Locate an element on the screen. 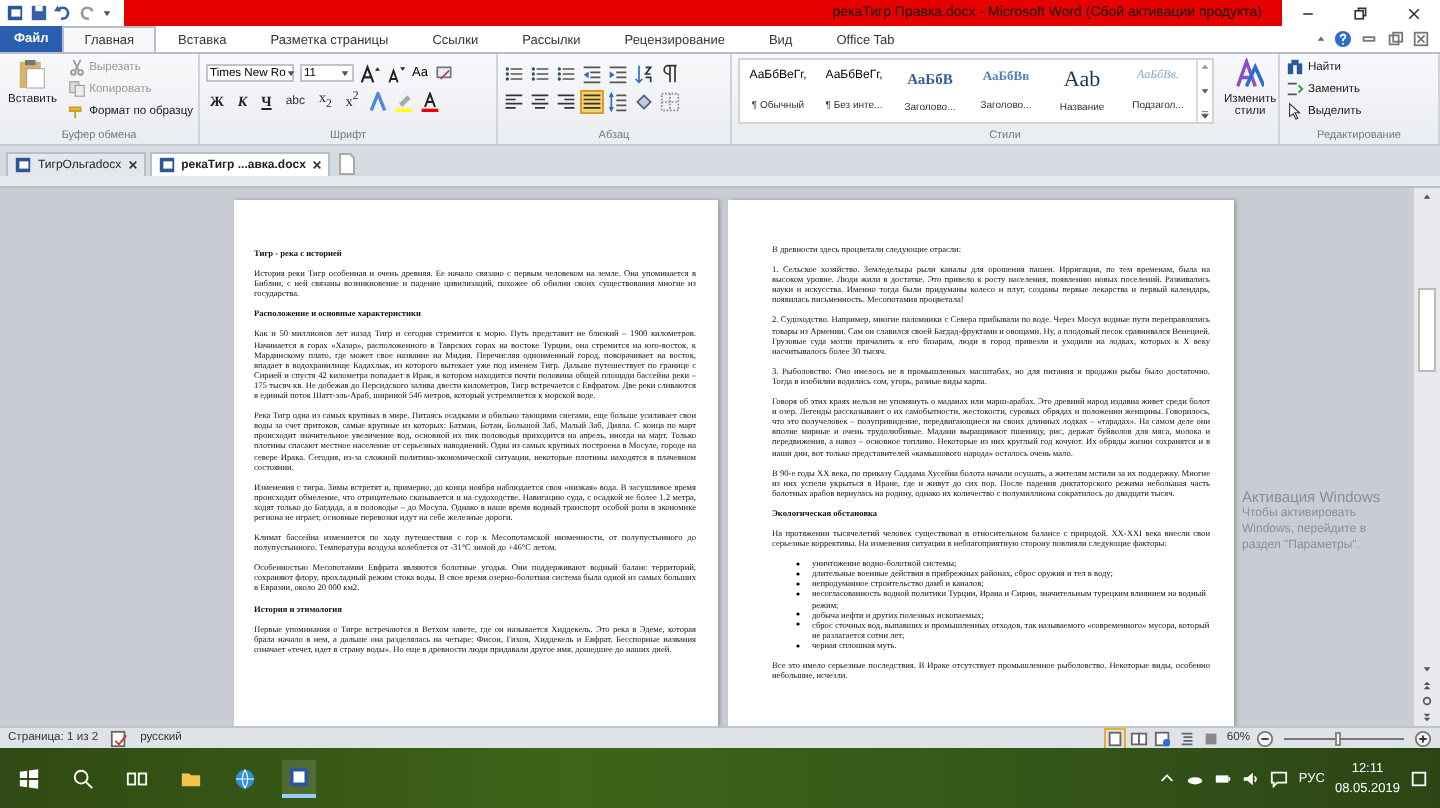 The image size is (1440, 808). pilcrow-icon is located at coordinates (670, 73).